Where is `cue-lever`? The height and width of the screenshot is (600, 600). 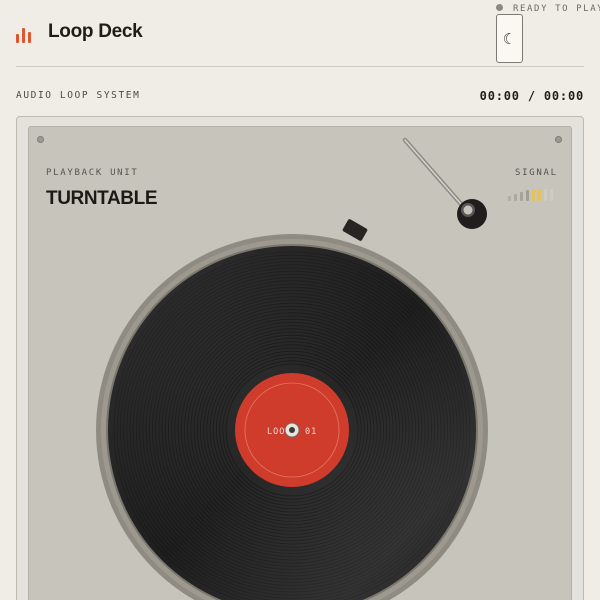 cue-lever is located at coordinates (355, 230).